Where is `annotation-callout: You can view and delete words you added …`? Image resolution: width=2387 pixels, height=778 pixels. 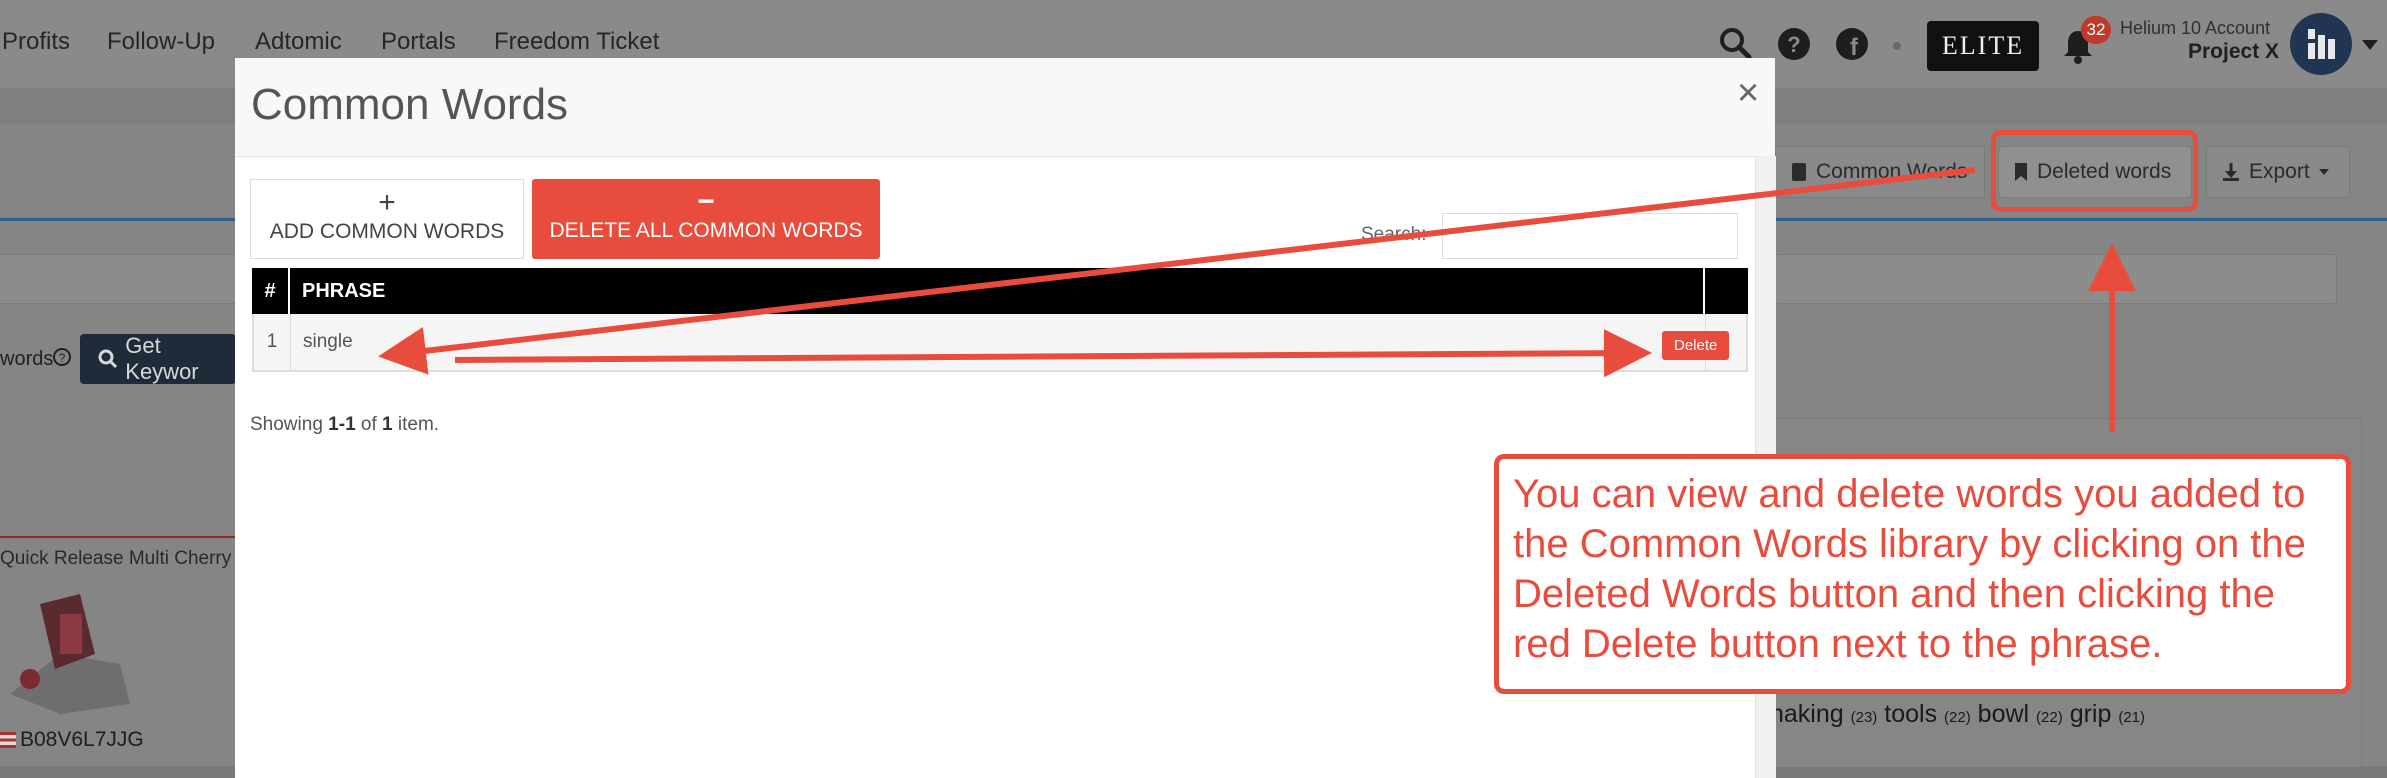 annotation-callout: You can view and delete words you added … is located at coordinates (1922, 574).